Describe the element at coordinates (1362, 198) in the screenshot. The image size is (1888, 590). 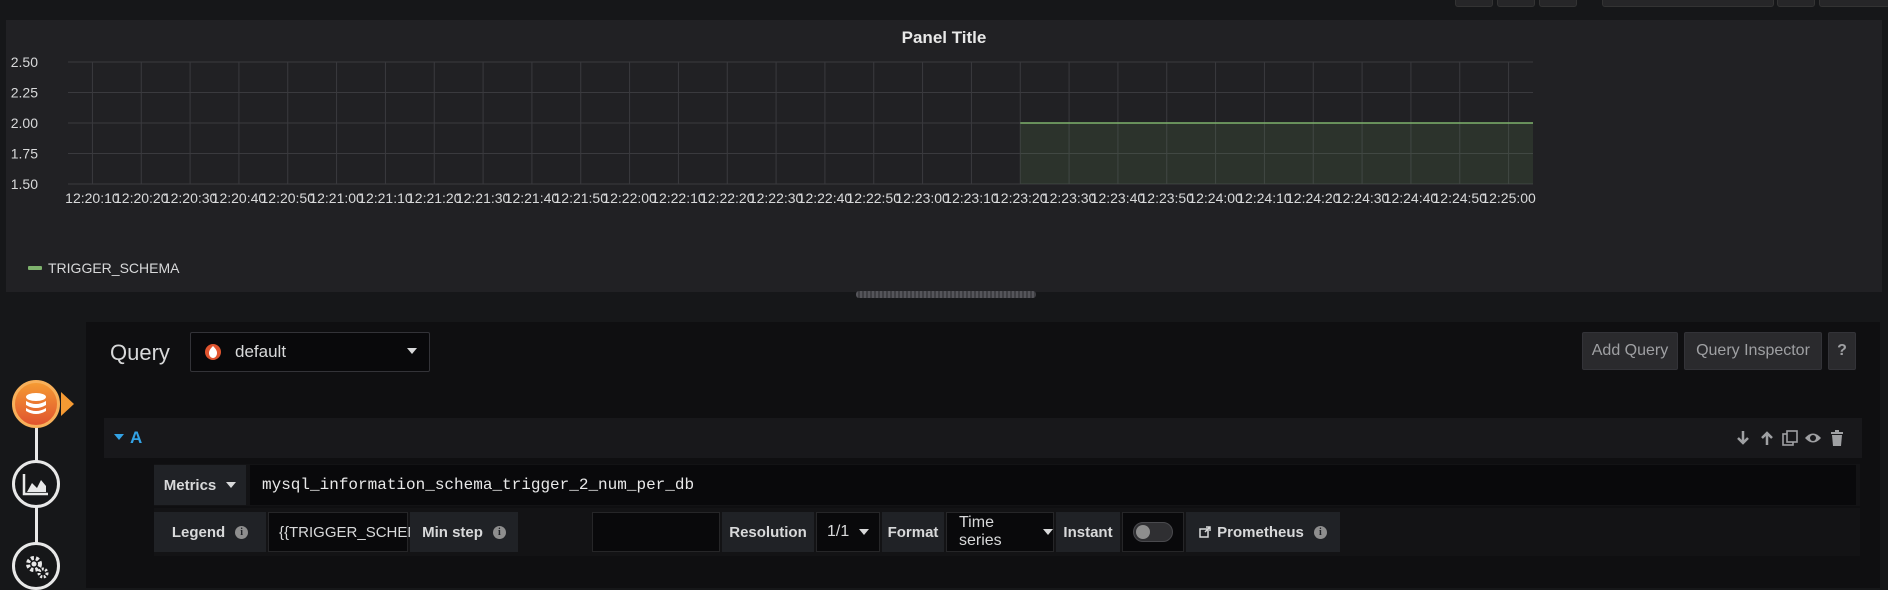
I see `x-tick-label: 12:24:30` at that location.